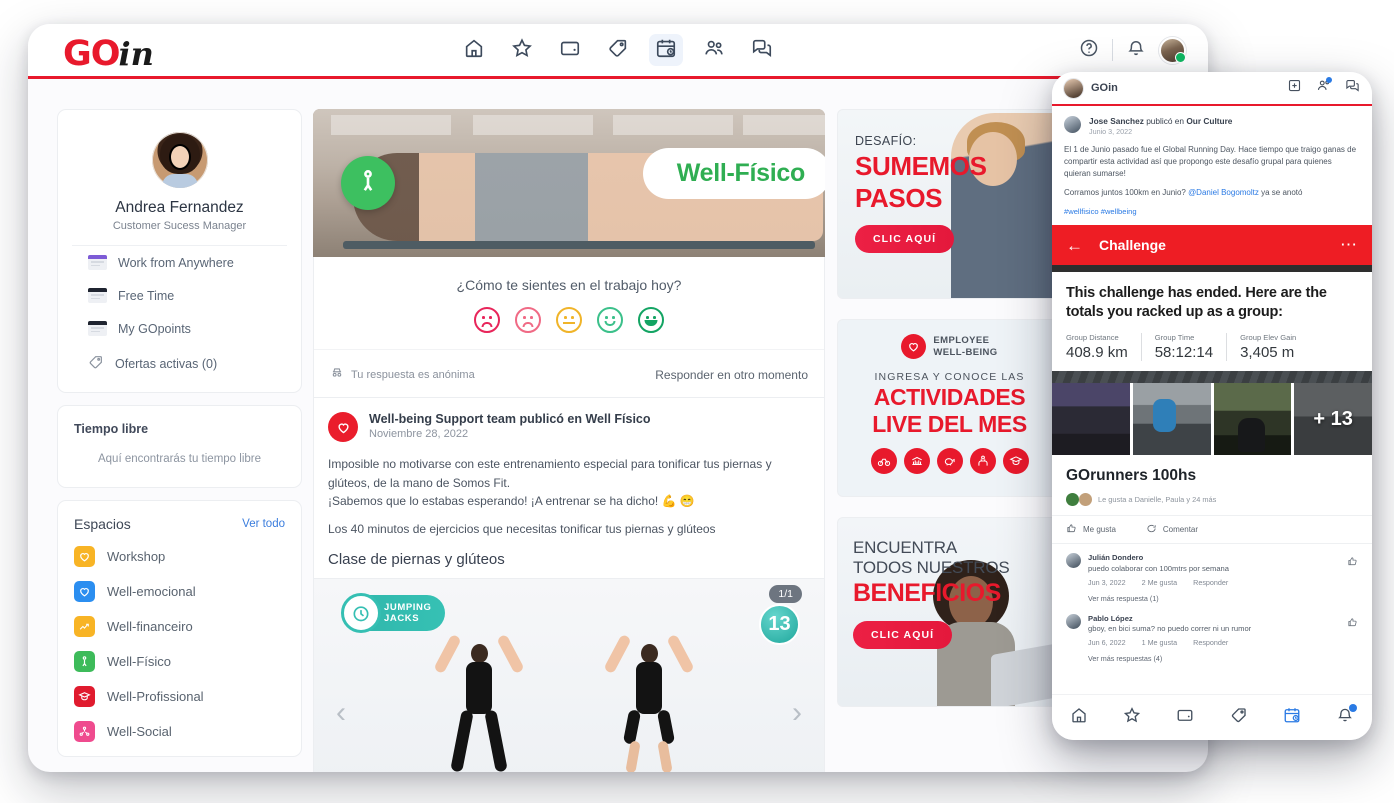  I want to click on sidebar-item-well-financeiro: Well-financeiro, so click(179, 626).